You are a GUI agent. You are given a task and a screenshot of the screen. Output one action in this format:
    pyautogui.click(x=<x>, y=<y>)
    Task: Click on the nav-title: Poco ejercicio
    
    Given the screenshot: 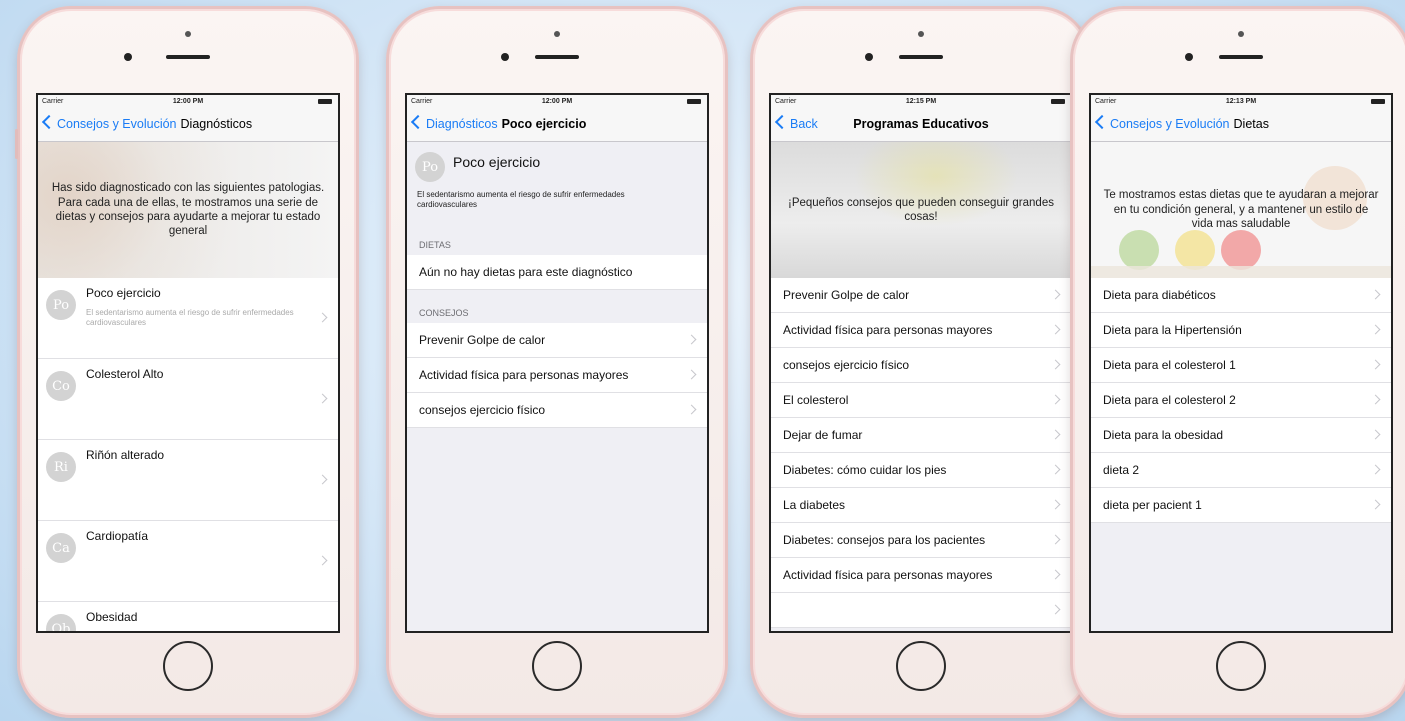 What is the action you would take?
    pyautogui.click(x=544, y=124)
    